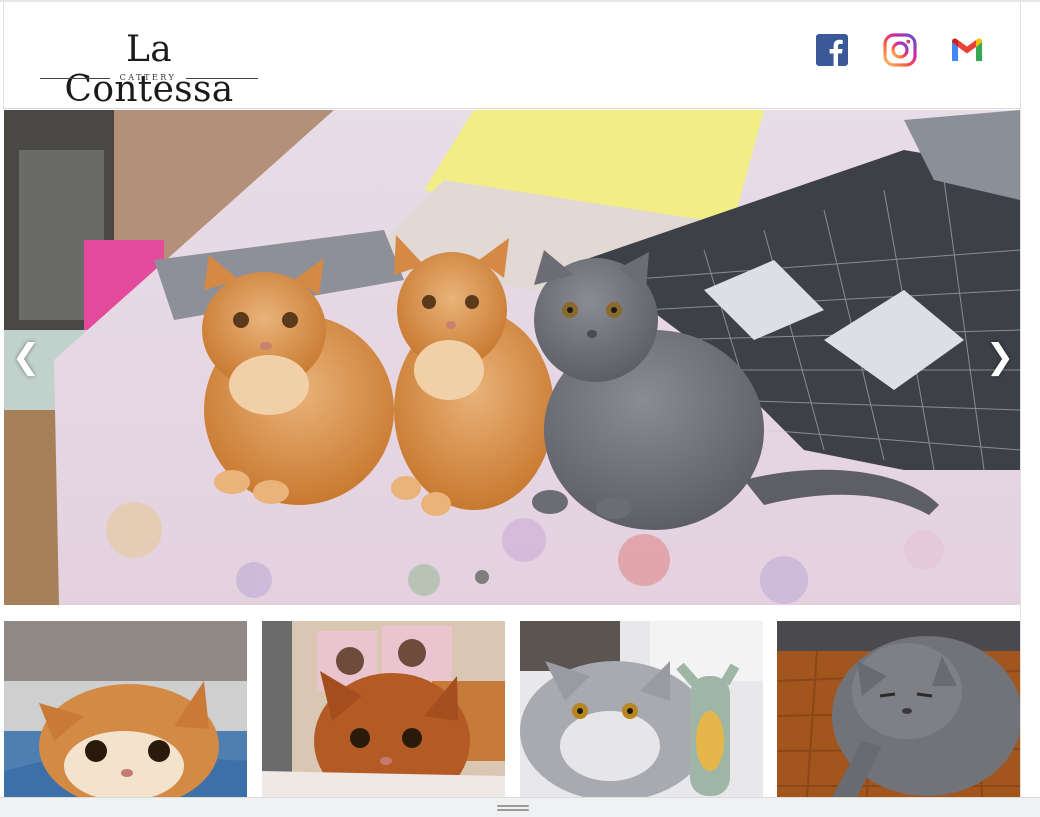 Image resolution: width=1040 pixels, height=817 pixels. Describe the element at coordinates (512, 56) in the screenshot. I see `site-header: La Contessa CATTERY` at that location.